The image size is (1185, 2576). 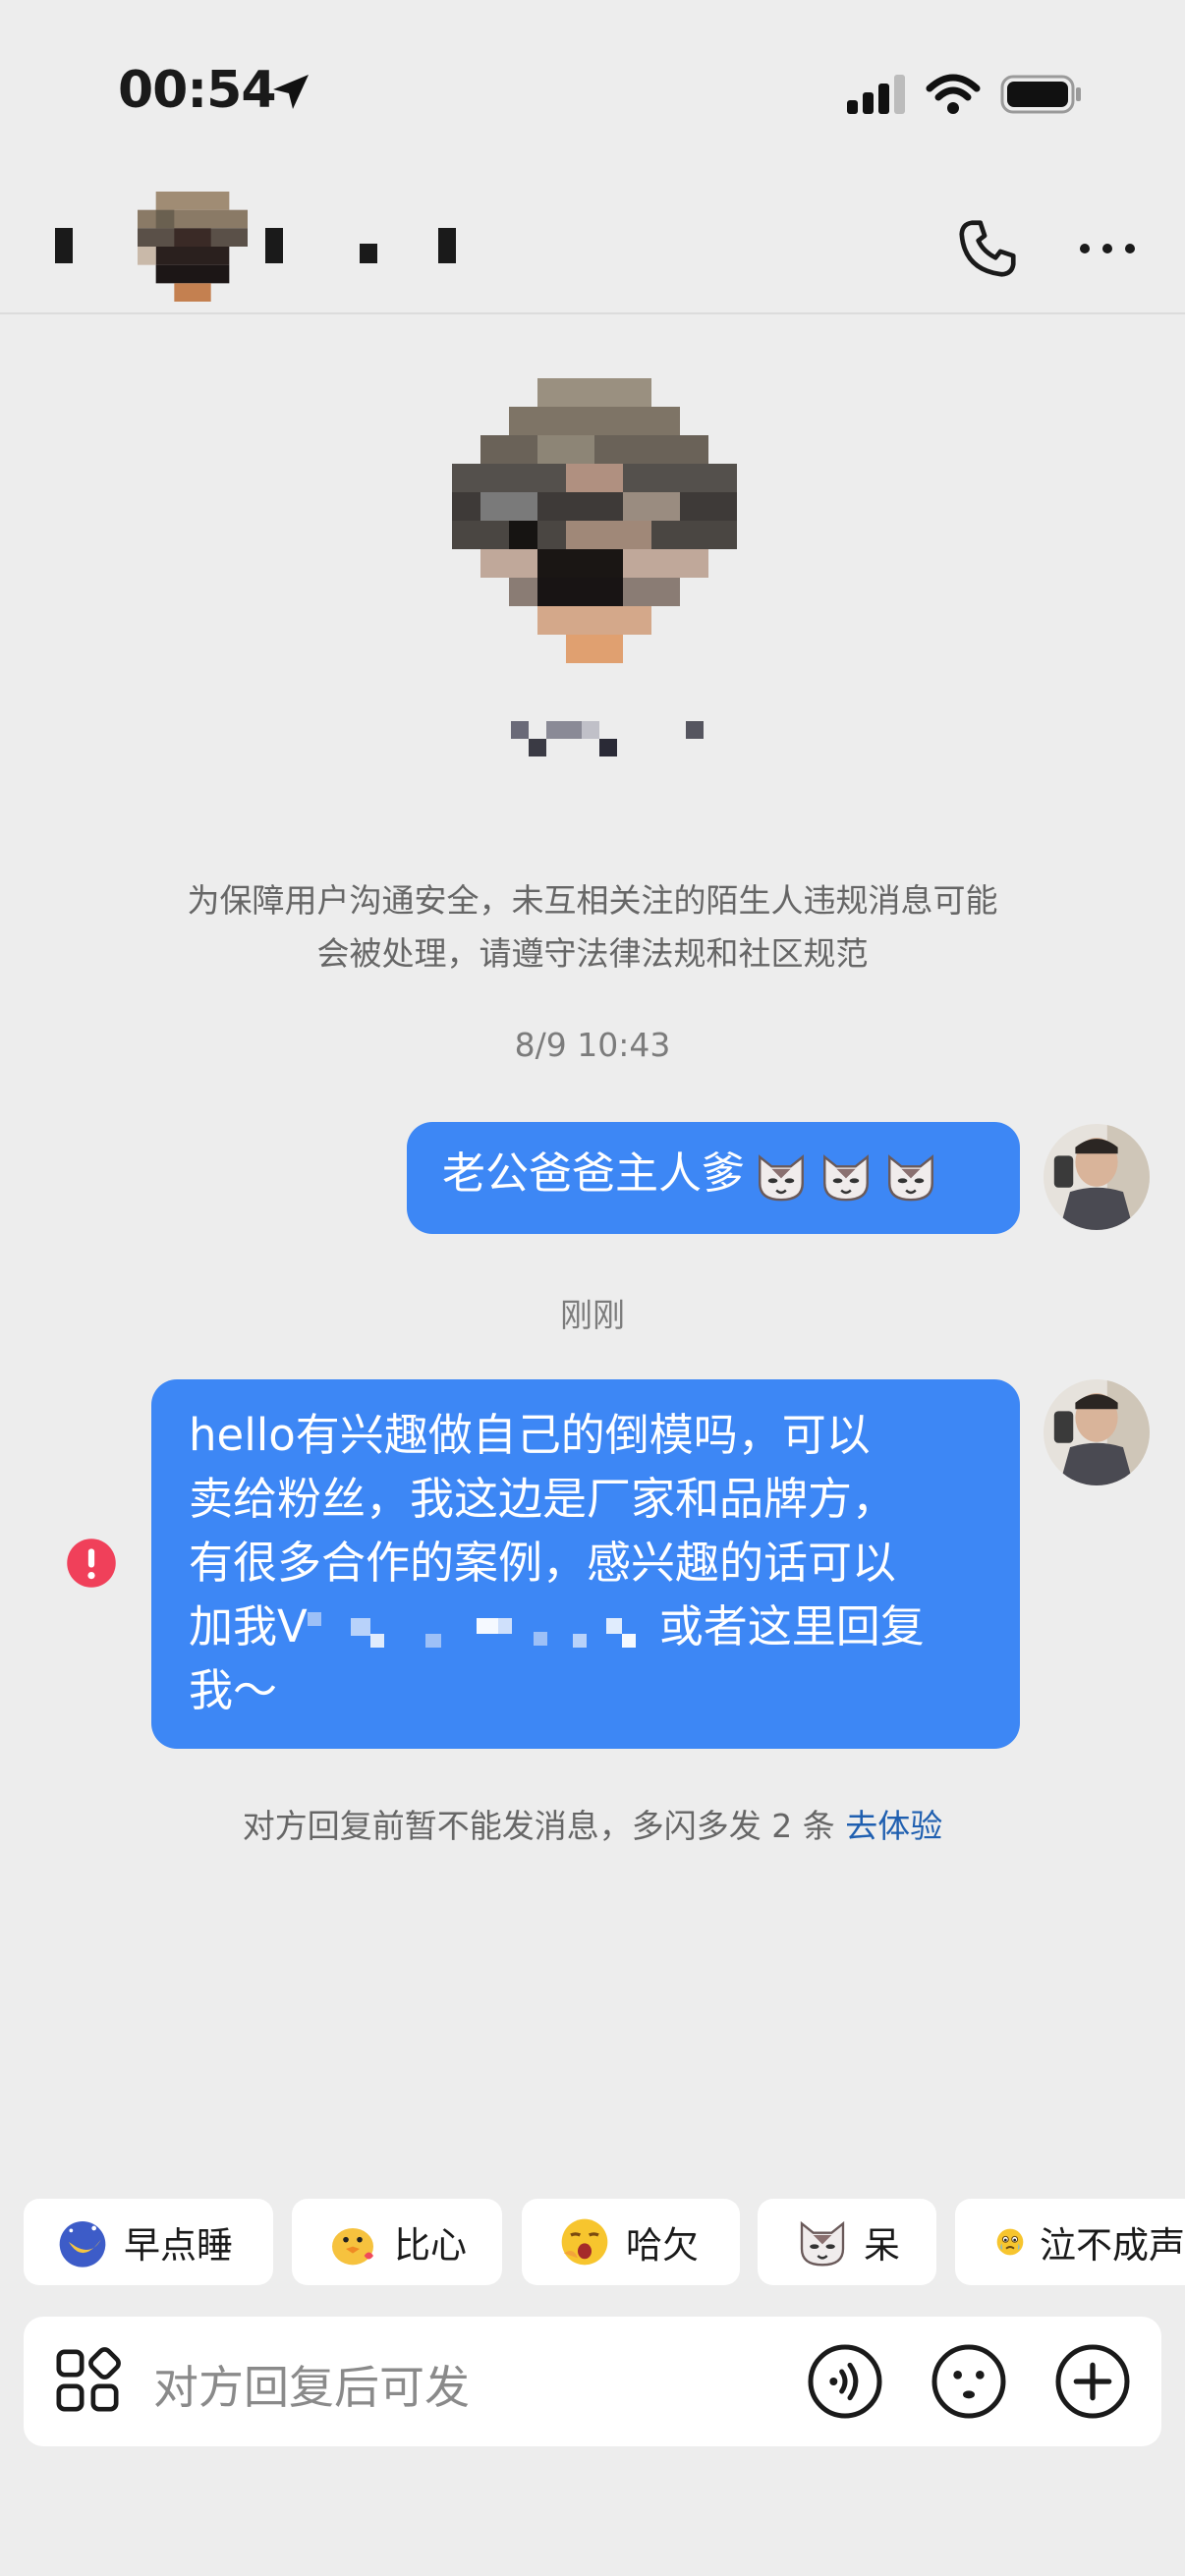 What do you see at coordinates (847, 2242) in the screenshot?
I see `quick-reply-chip: 呆` at bounding box center [847, 2242].